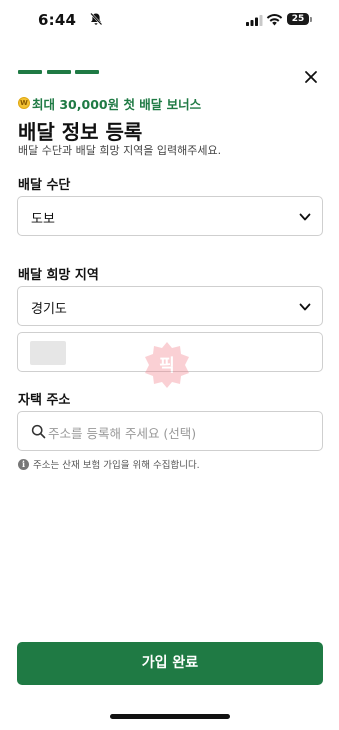 This screenshot has width=339, height=730. I want to click on status-bar: 6:44 25, so click(169, 22).